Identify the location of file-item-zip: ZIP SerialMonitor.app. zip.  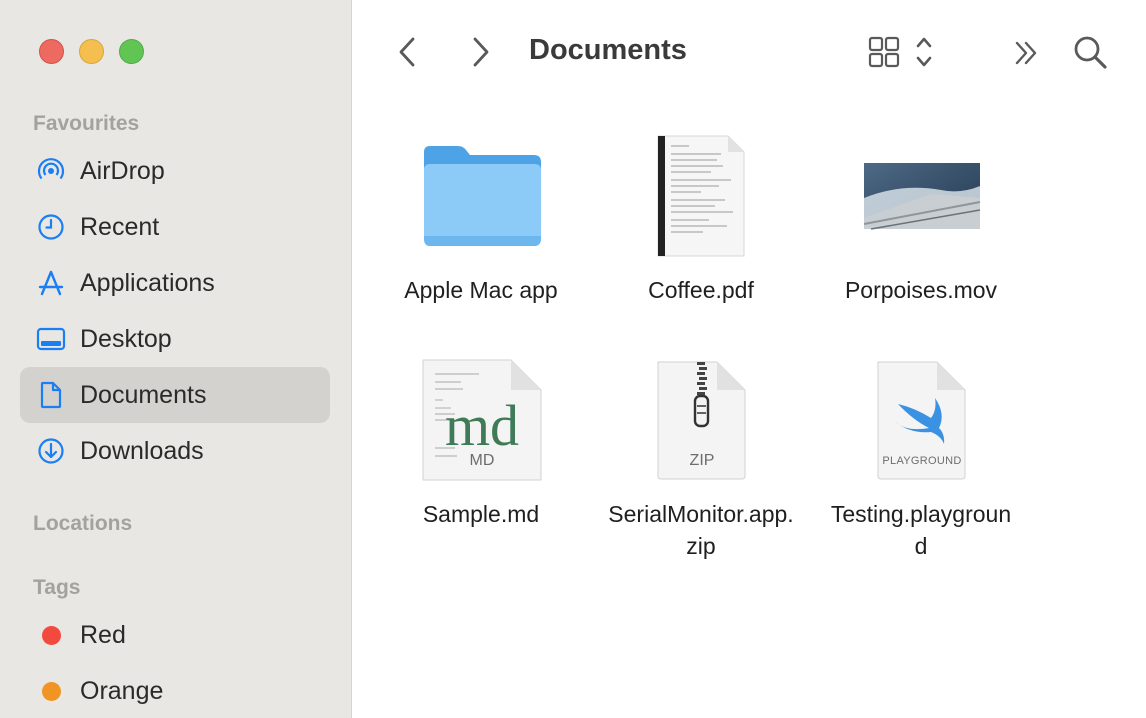
(701, 457).